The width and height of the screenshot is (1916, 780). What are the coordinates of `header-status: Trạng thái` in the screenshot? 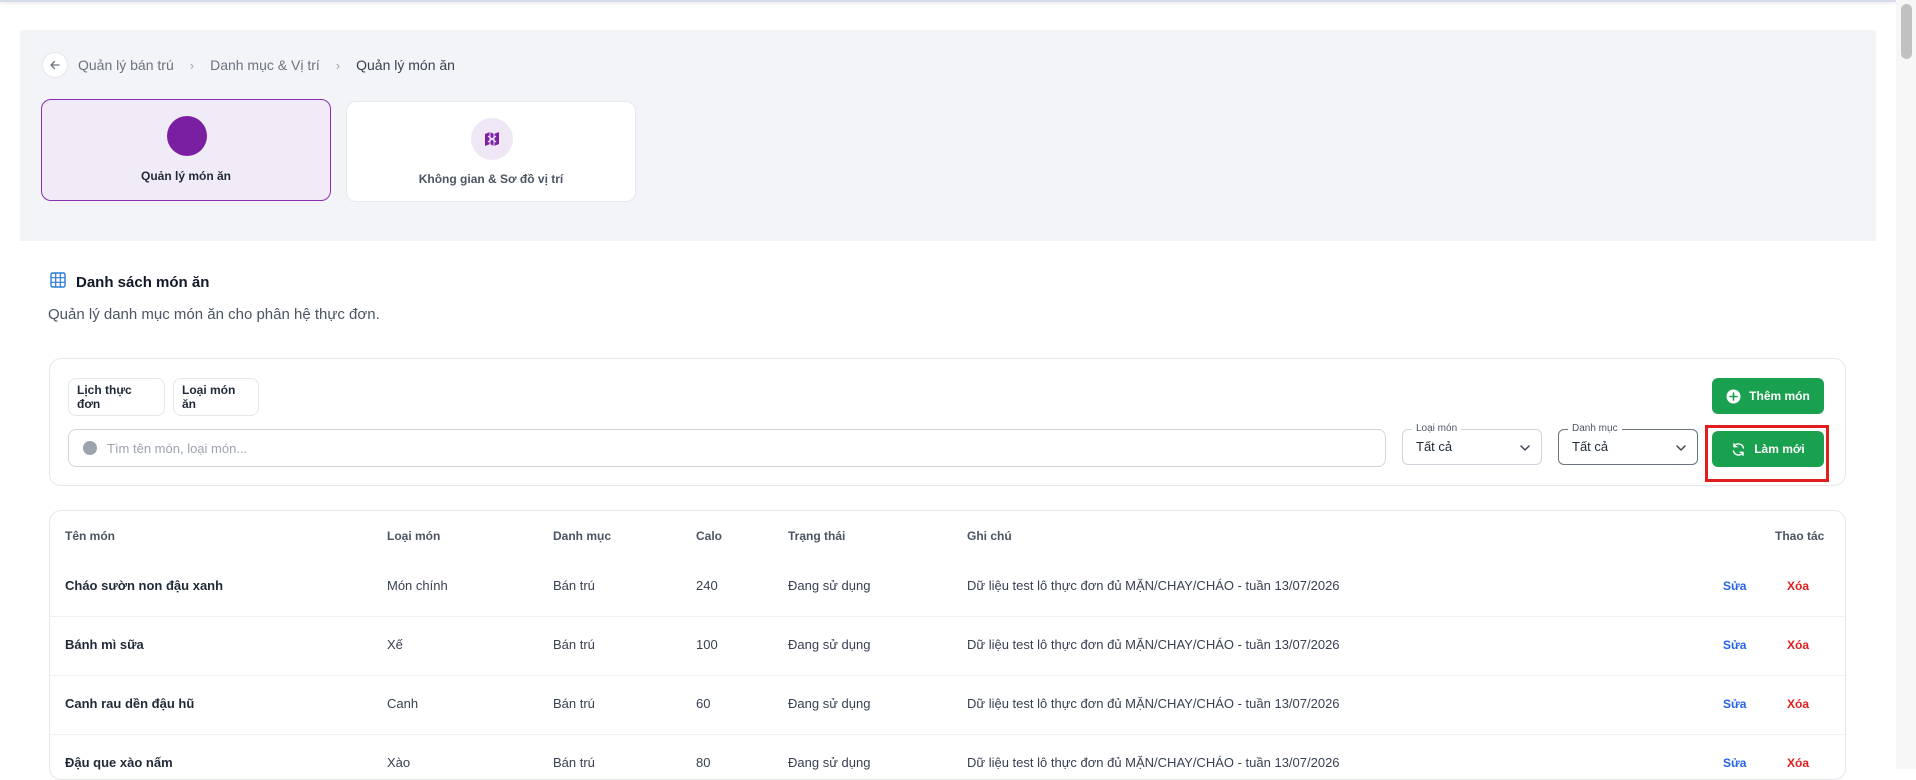 It's located at (816, 536).